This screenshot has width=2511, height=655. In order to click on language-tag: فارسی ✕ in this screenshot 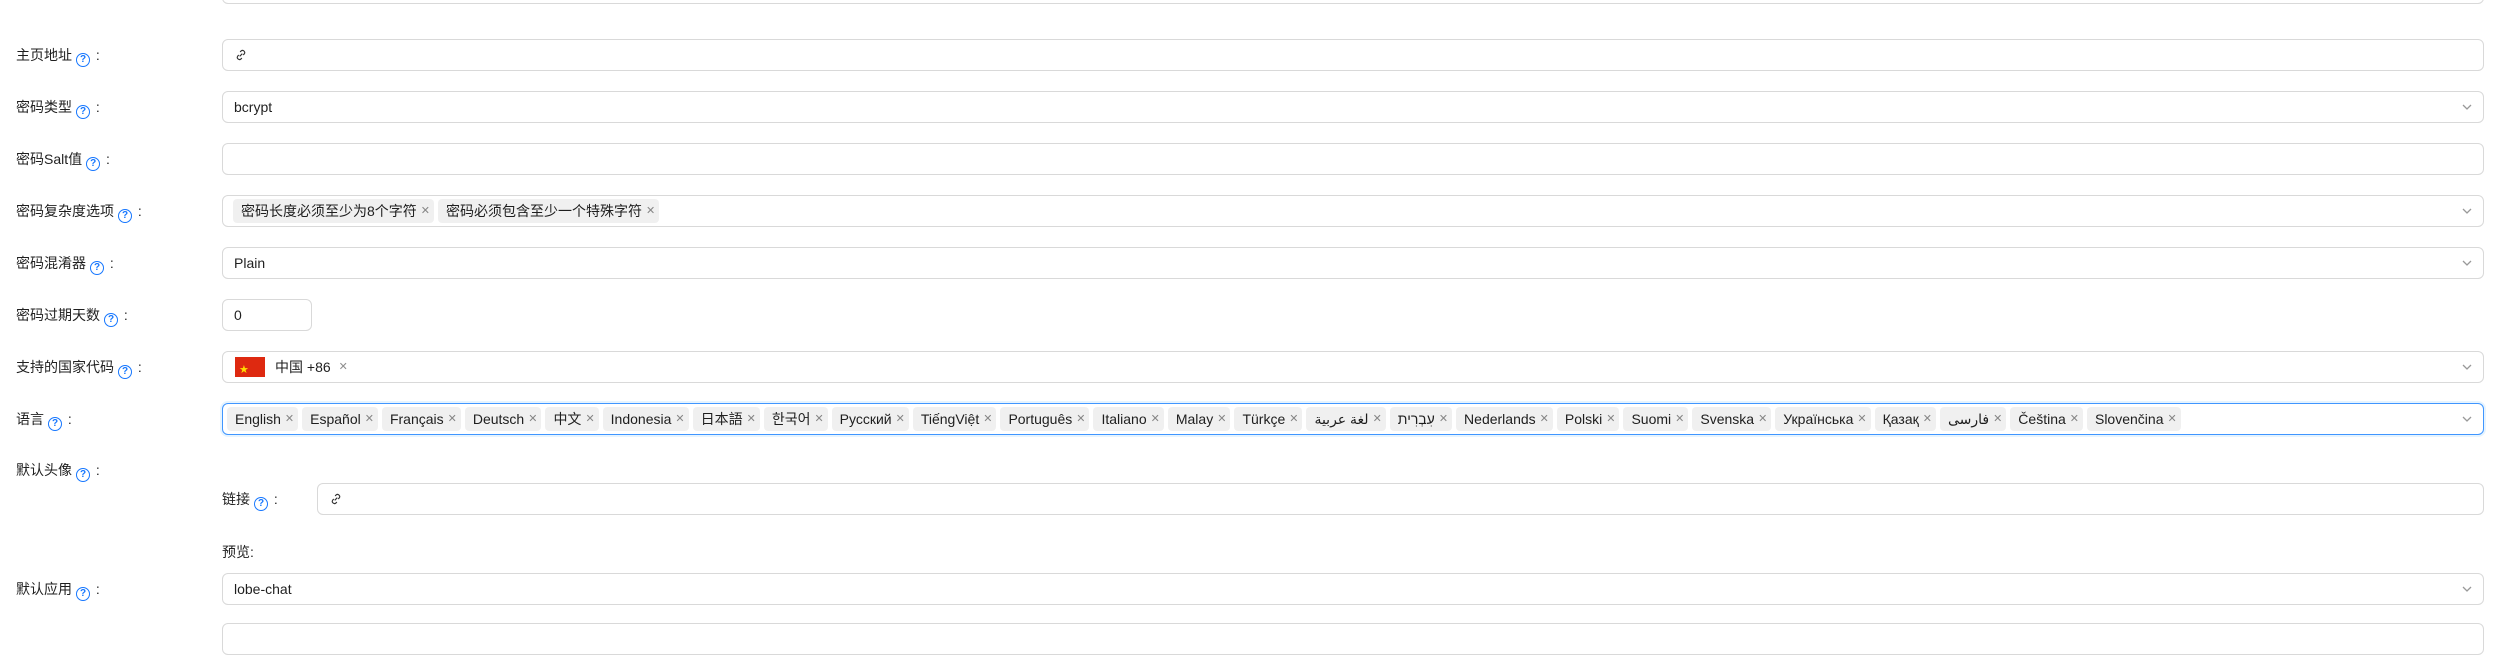, I will do `click(1973, 419)`.